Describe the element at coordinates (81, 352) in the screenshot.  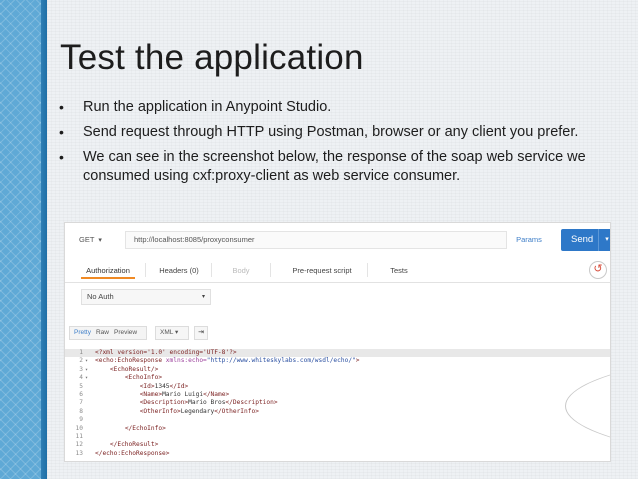
I see `line-number: 1` at that location.